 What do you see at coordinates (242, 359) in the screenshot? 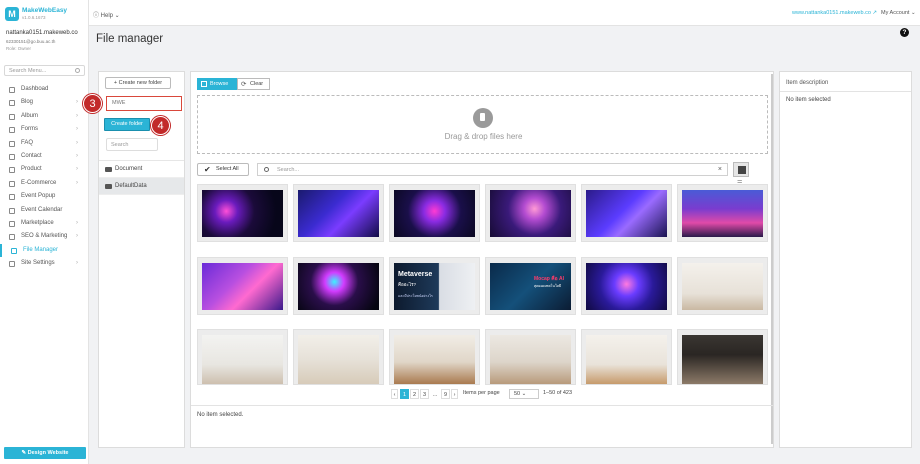
I see `thumb-chair-plant` at bounding box center [242, 359].